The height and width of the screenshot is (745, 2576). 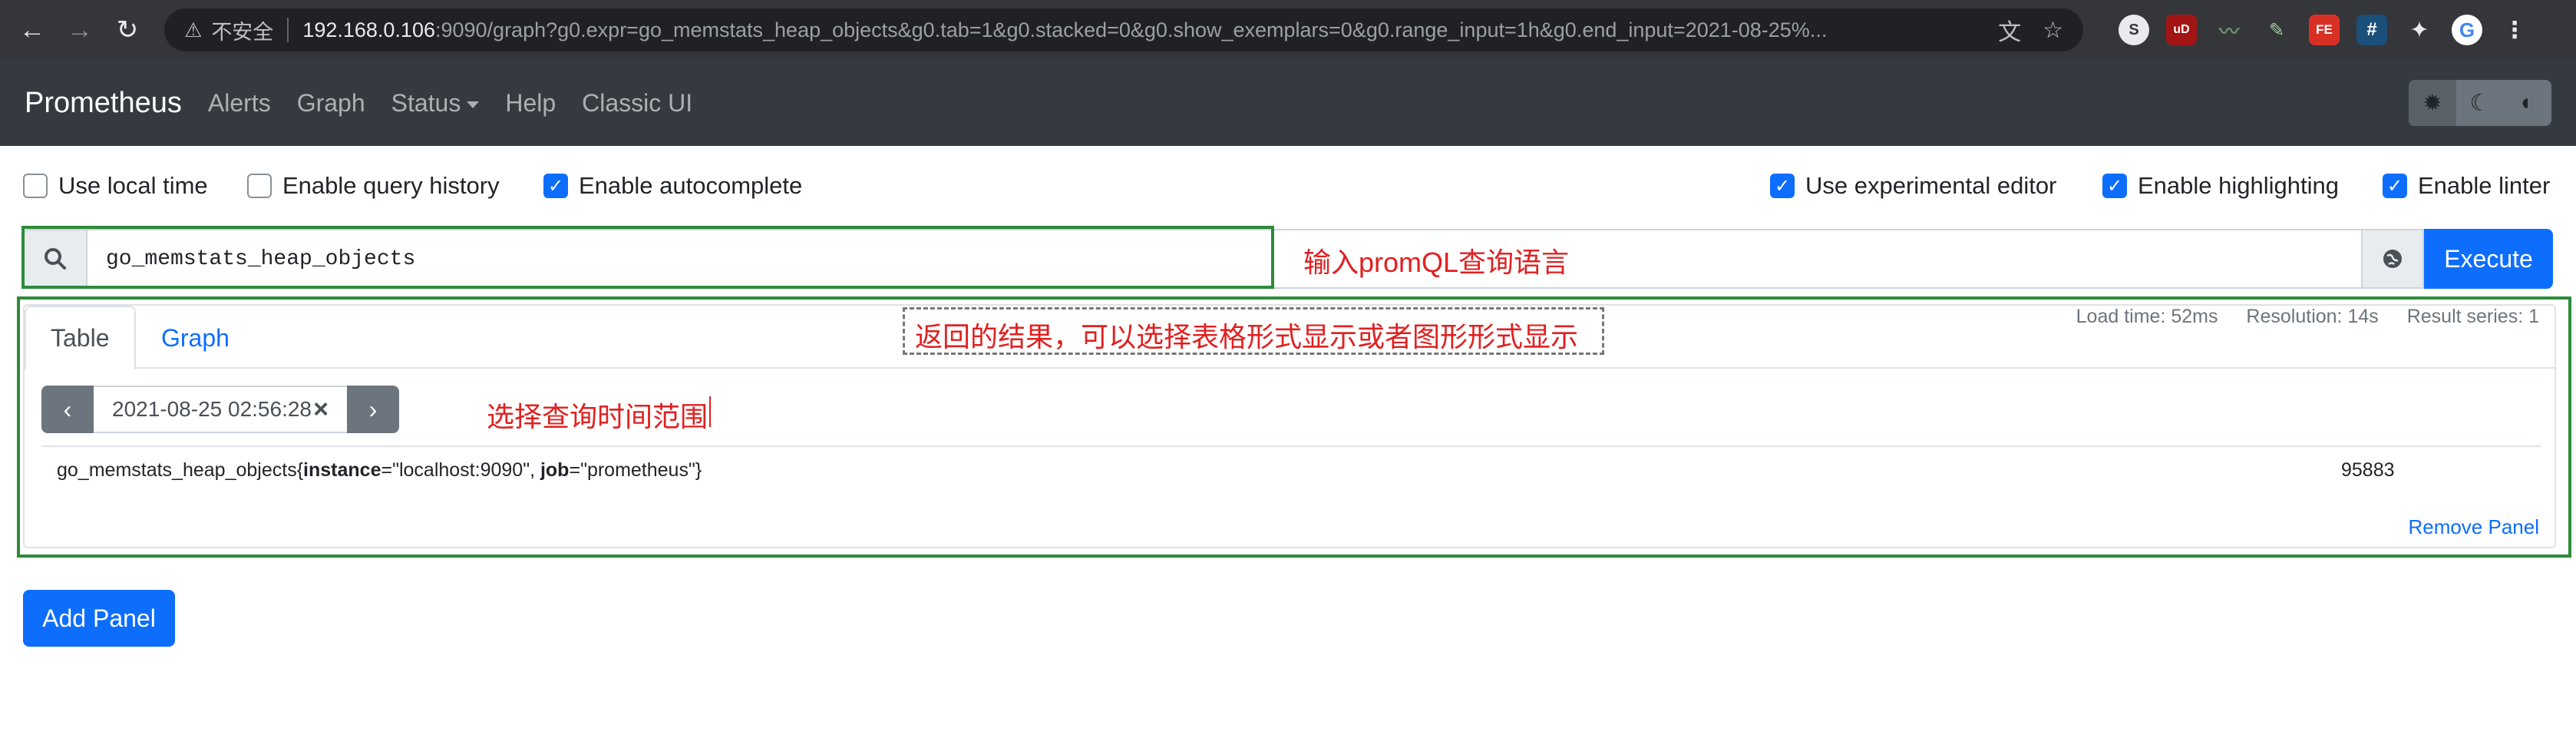 What do you see at coordinates (2527, 103) in the screenshot?
I see `contrast-icon: ◐` at bounding box center [2527, 103].